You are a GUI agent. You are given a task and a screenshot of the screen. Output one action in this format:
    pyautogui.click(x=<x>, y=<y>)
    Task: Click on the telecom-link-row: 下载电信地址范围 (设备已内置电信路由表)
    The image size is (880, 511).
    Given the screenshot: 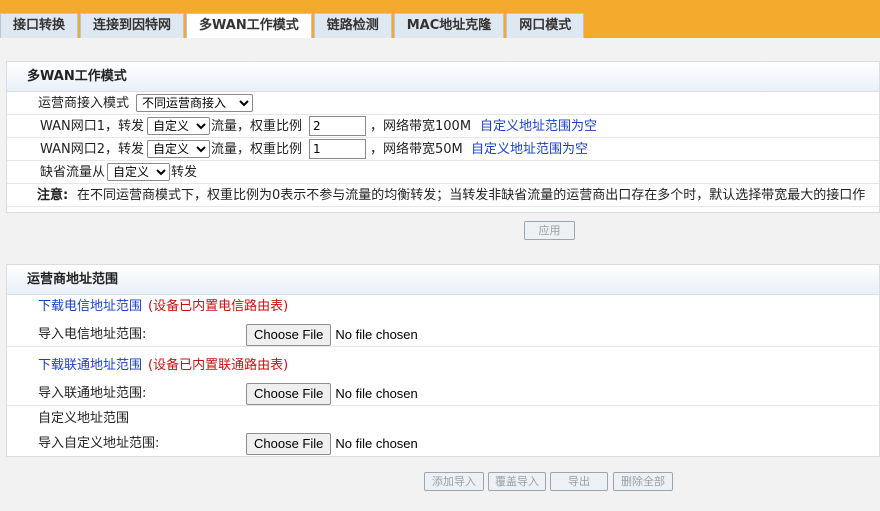 What is the action you would take?
    pyautogui.click(x=443, y=306)
    